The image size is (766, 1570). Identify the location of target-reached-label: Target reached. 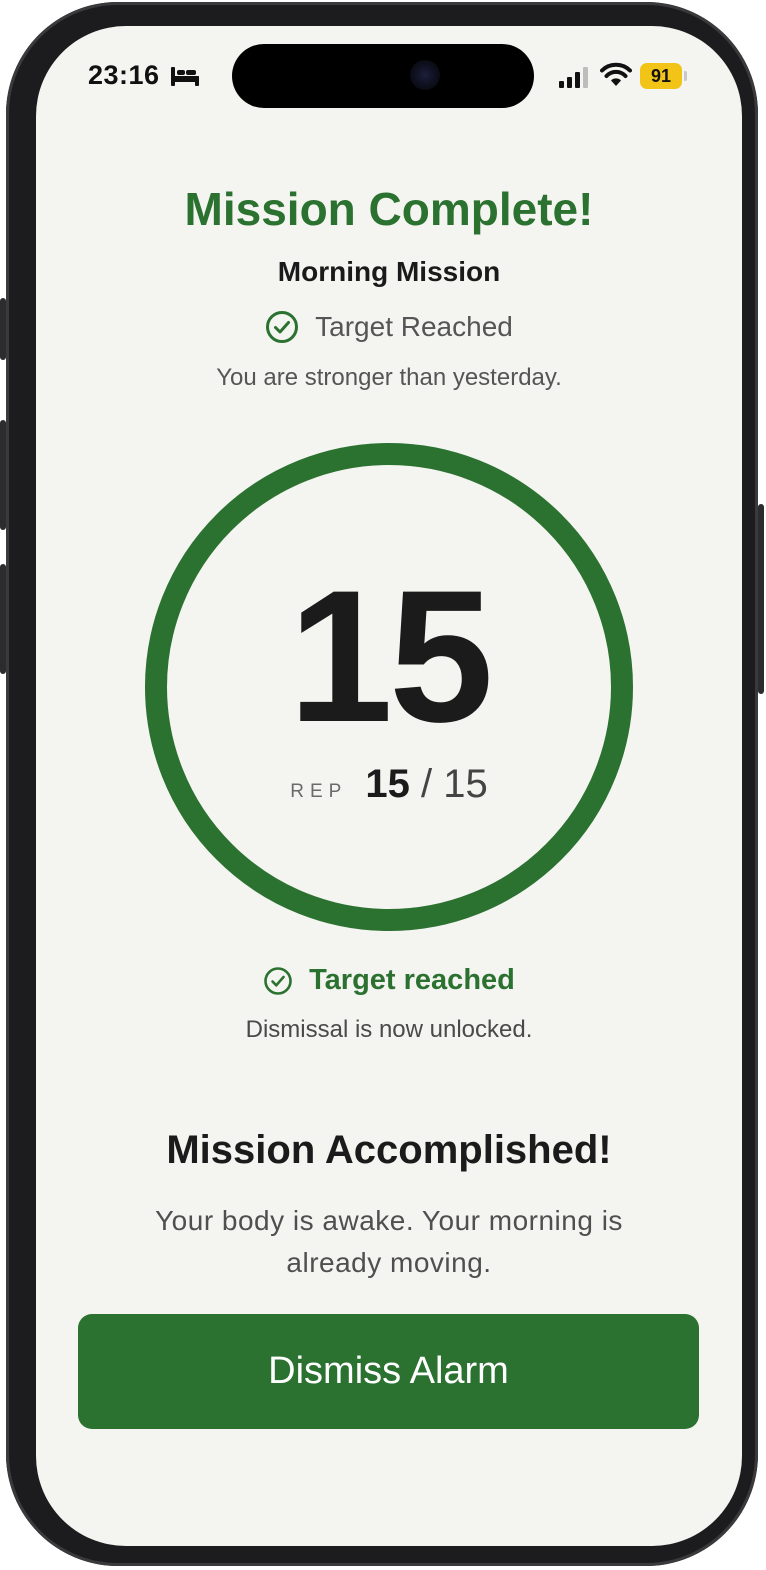
(412, 980).